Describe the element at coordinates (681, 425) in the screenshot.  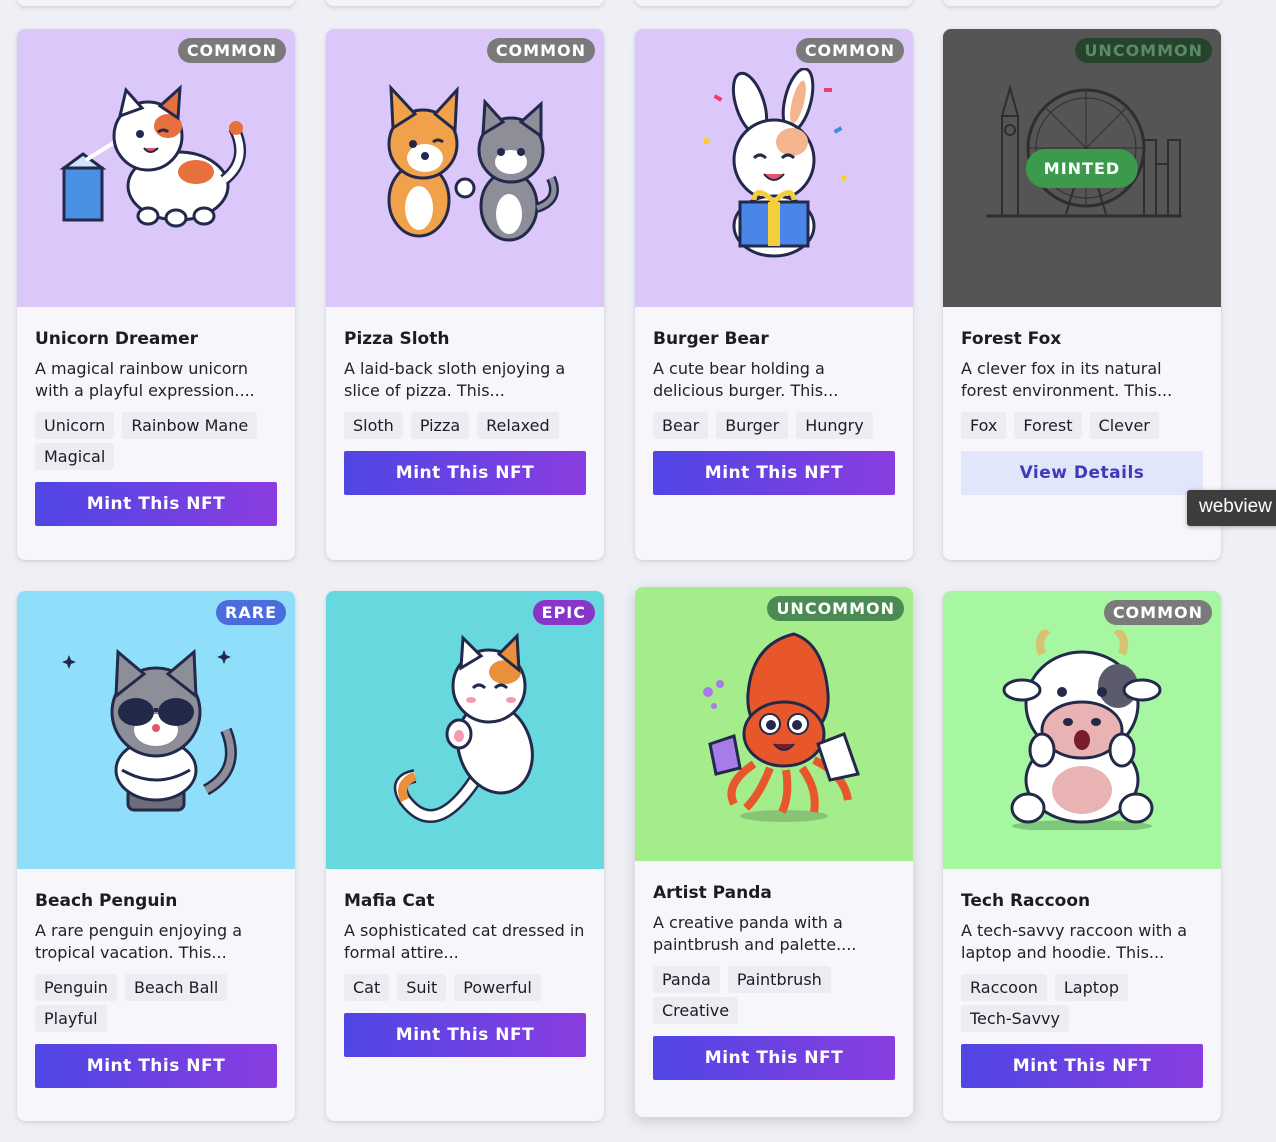
I see `tag: Bear` at that location.